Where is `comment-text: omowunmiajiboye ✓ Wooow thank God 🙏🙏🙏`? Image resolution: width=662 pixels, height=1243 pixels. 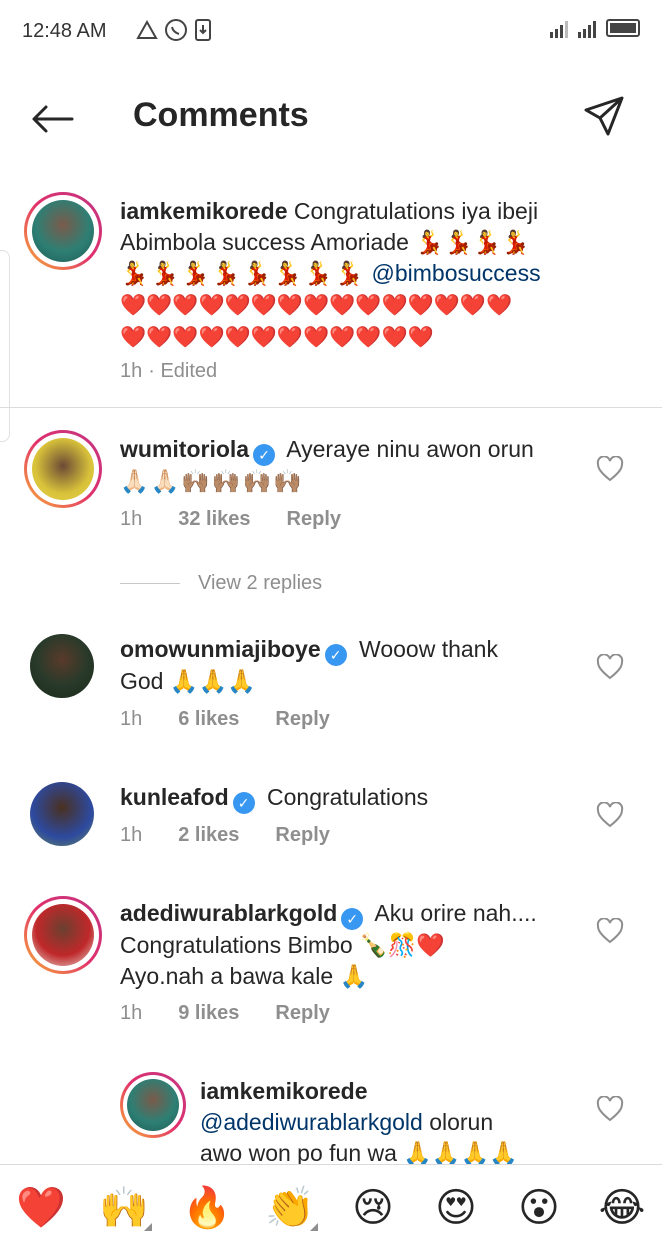 comment-text: omowunmiajiboye ✓ Wooow thank God 🙏🙏🙏 is located at coordinates (365, 665).